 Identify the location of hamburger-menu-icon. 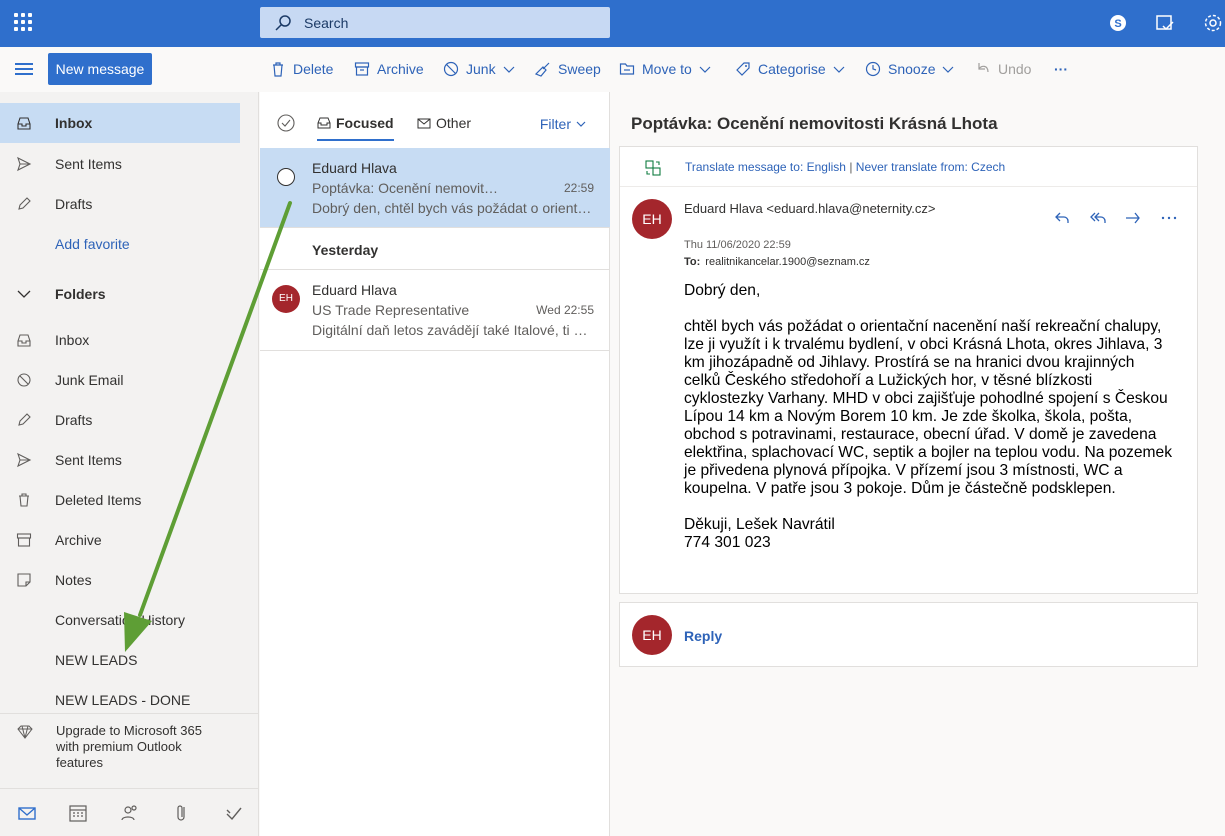
(24, 69).